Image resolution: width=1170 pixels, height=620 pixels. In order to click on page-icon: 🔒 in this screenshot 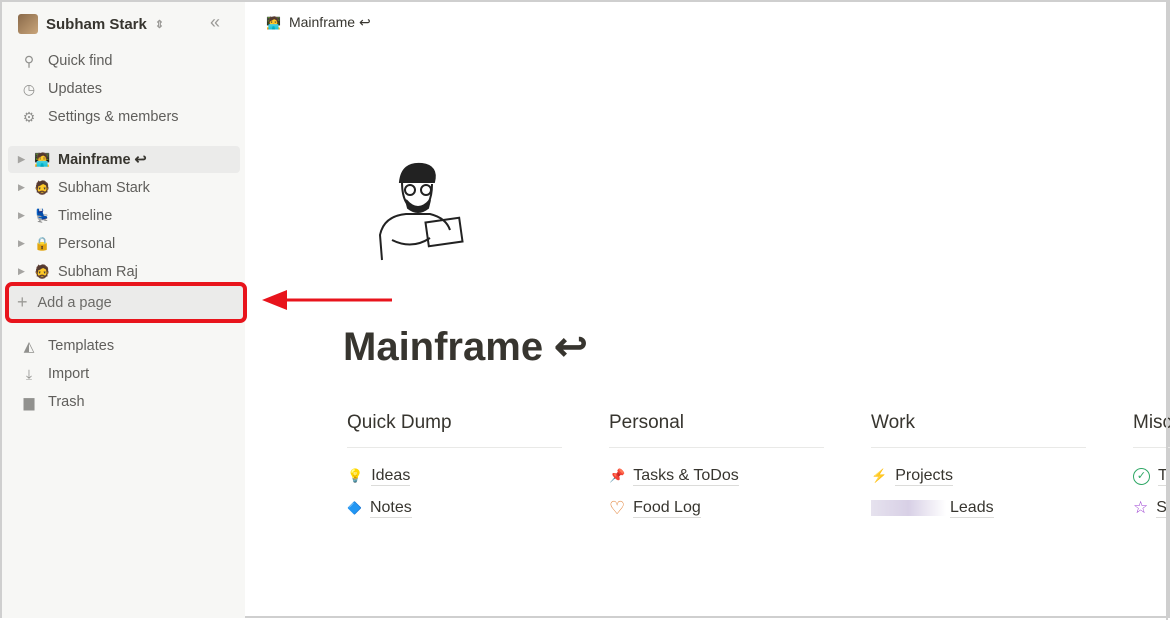, I will do `click(42, 243)`.